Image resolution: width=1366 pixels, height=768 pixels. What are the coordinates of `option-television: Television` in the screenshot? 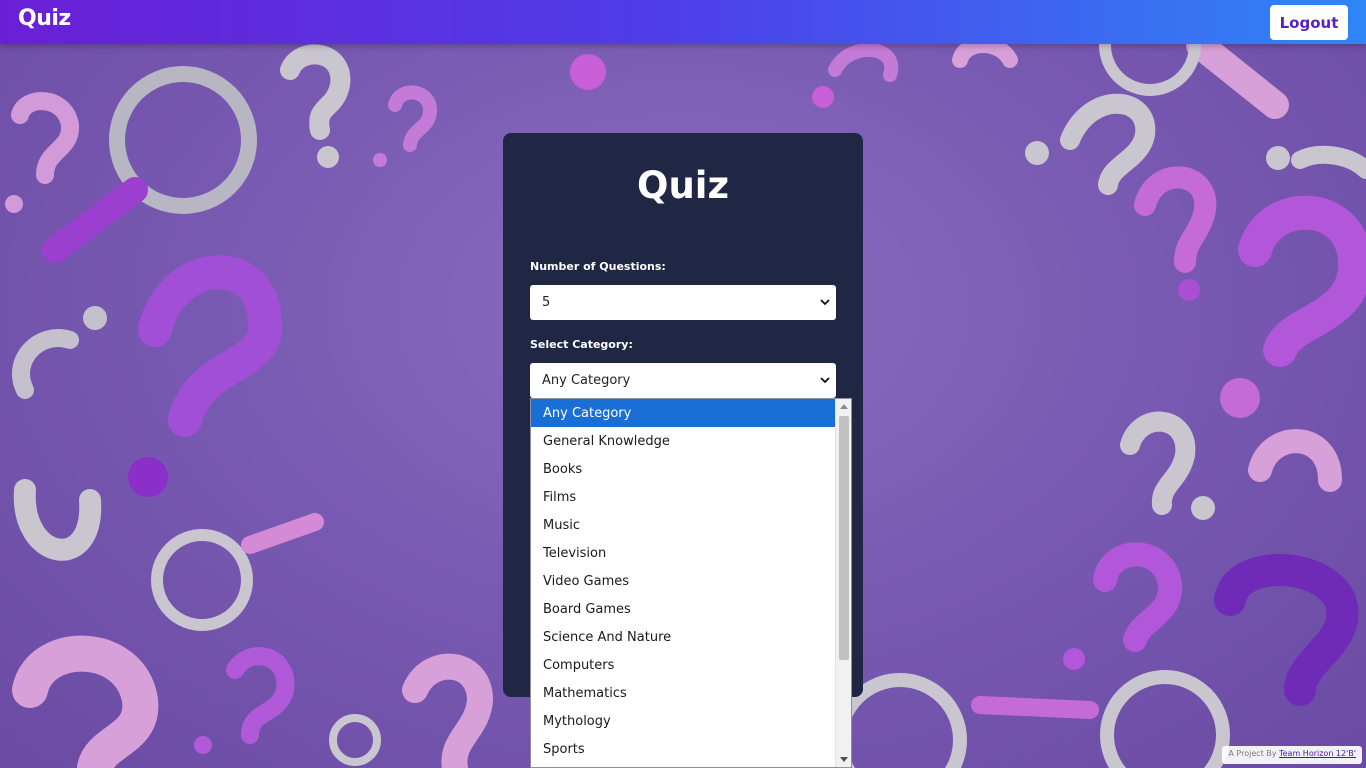 It's located at (683, 553).